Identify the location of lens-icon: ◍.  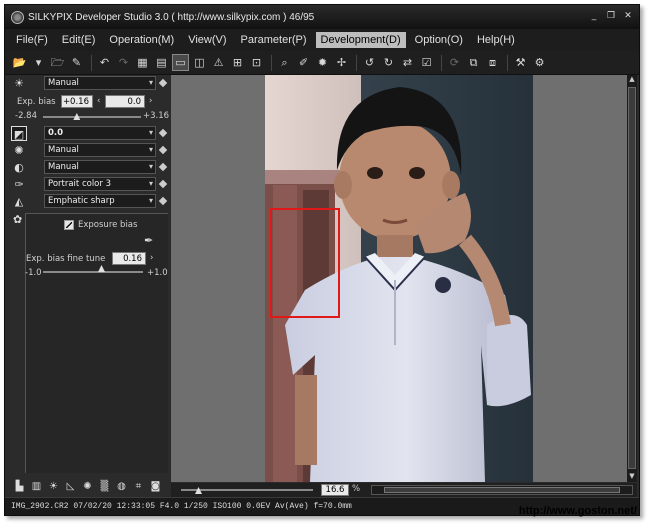
(121, 486).